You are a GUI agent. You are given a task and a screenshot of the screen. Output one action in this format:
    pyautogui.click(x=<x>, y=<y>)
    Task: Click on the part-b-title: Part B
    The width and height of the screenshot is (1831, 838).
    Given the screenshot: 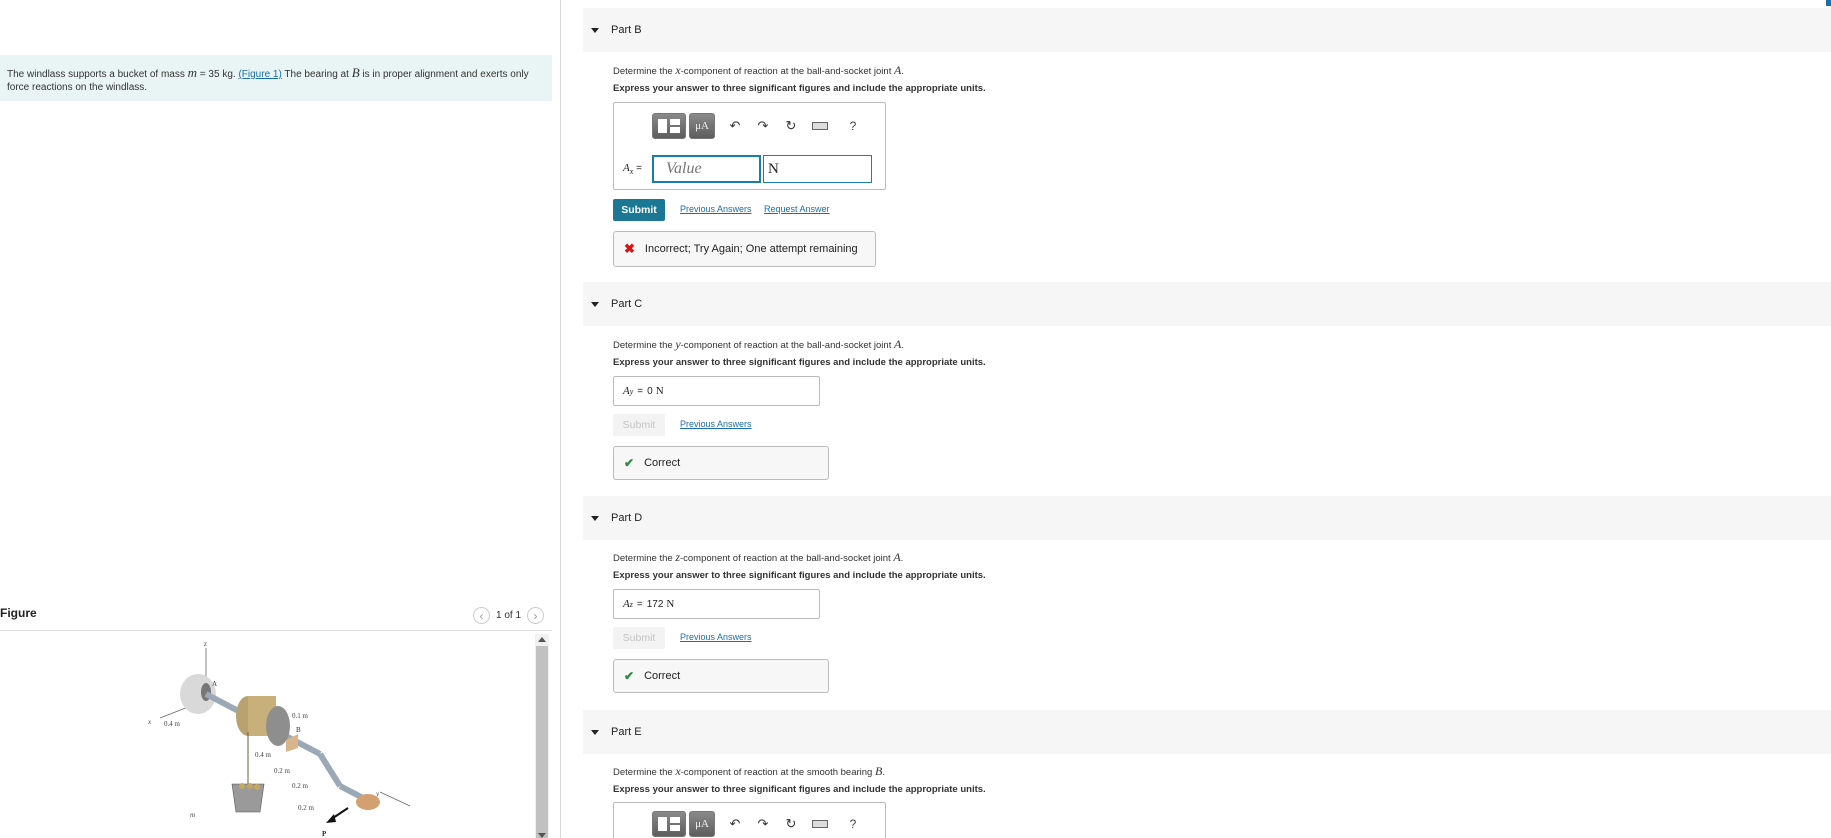 What is the action you would take?
    pyautogui.click(x=626, y=30)
    